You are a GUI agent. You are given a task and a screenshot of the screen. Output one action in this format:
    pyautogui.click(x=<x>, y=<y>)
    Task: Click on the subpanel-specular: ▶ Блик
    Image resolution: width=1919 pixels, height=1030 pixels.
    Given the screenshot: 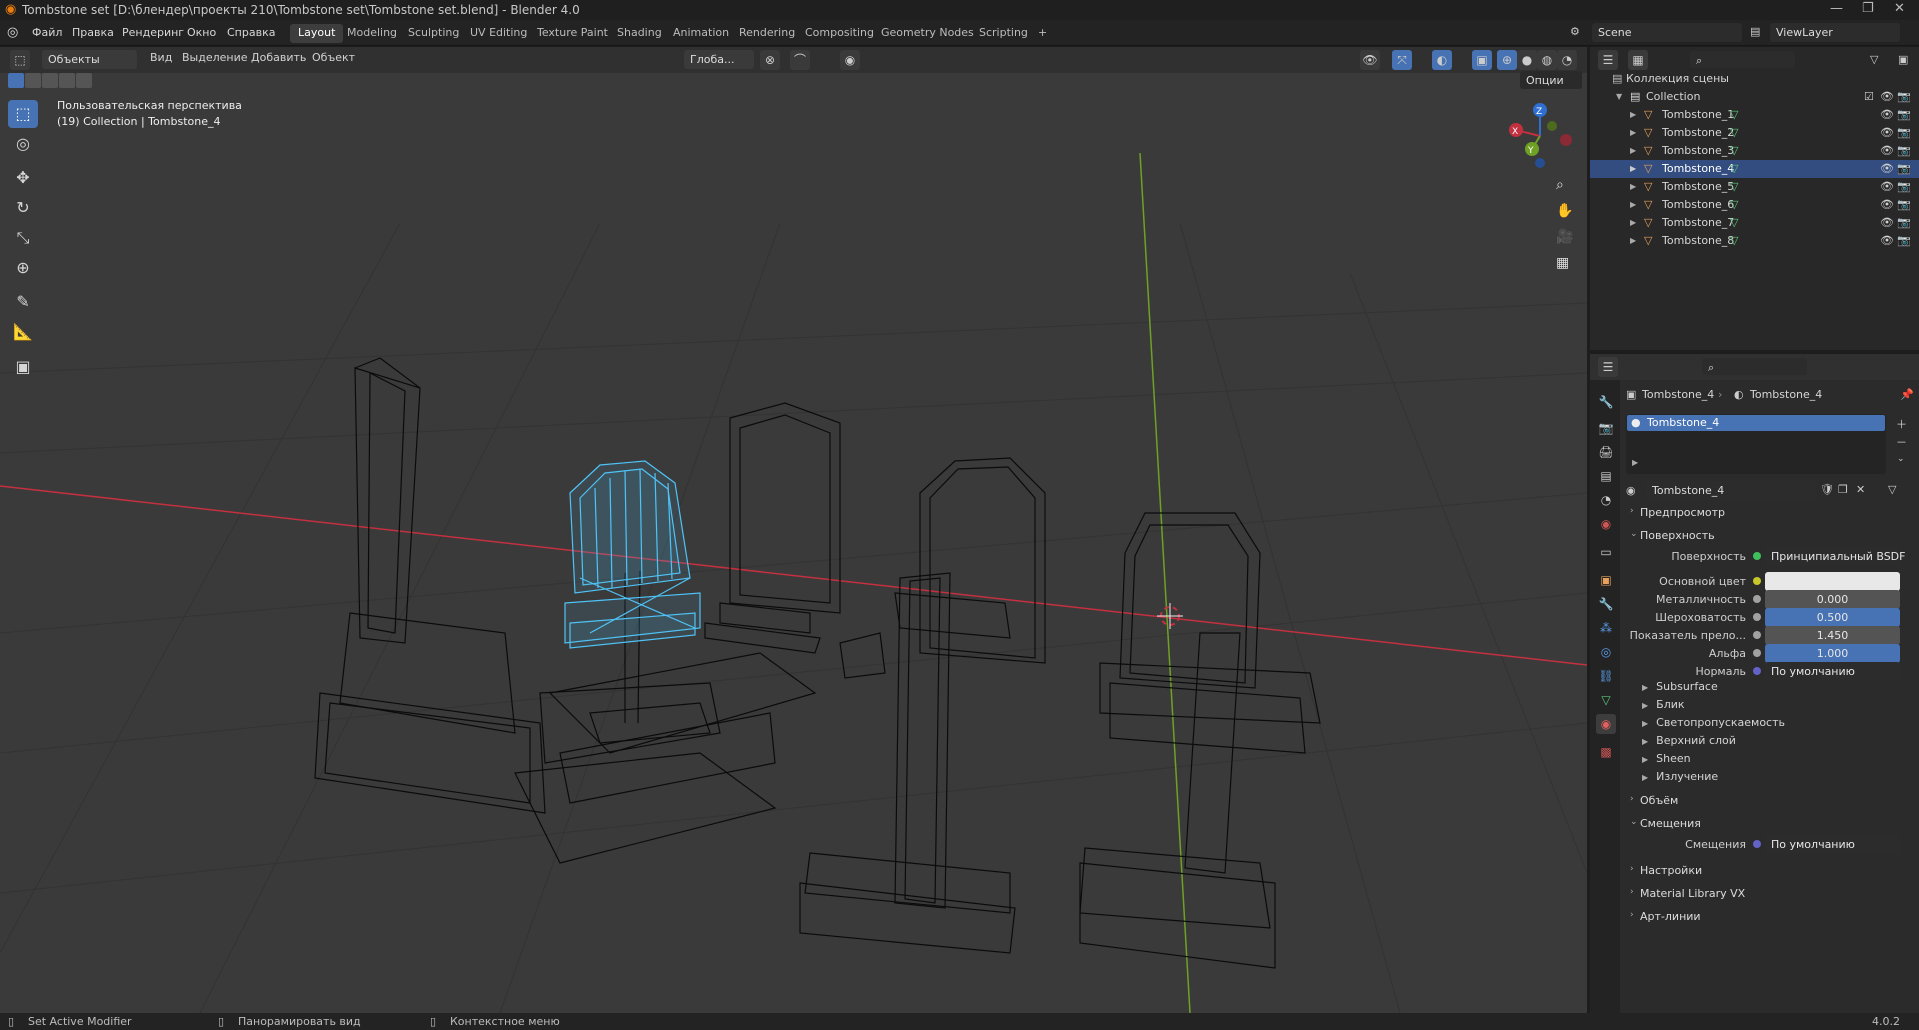 What is the action you would take?
    pyautogui.click(x=1663, y=707)
    